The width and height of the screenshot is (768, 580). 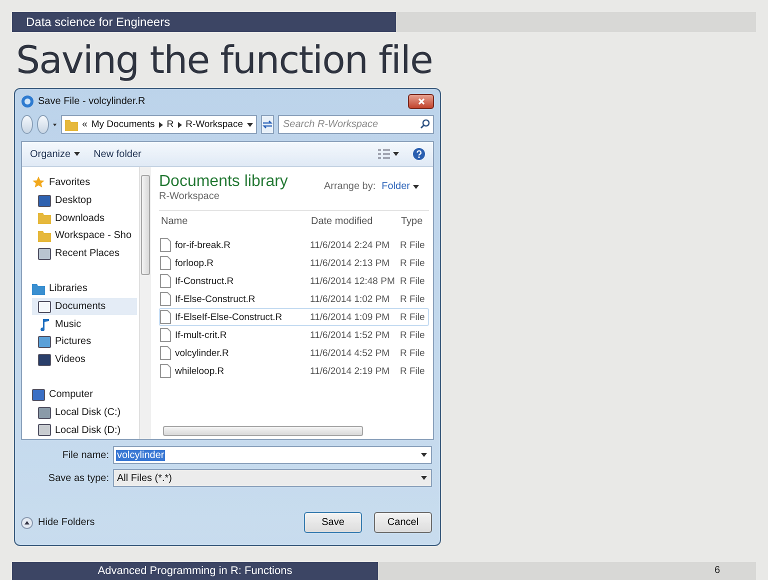 I want to click on column-header: Type, so click(x=414, y=221).